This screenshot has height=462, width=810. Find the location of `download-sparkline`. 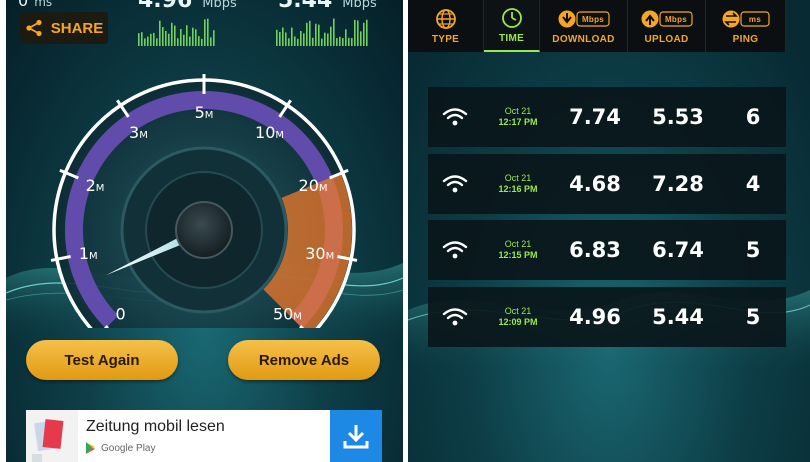

download-sparkline is located at coordinates (176, 32).